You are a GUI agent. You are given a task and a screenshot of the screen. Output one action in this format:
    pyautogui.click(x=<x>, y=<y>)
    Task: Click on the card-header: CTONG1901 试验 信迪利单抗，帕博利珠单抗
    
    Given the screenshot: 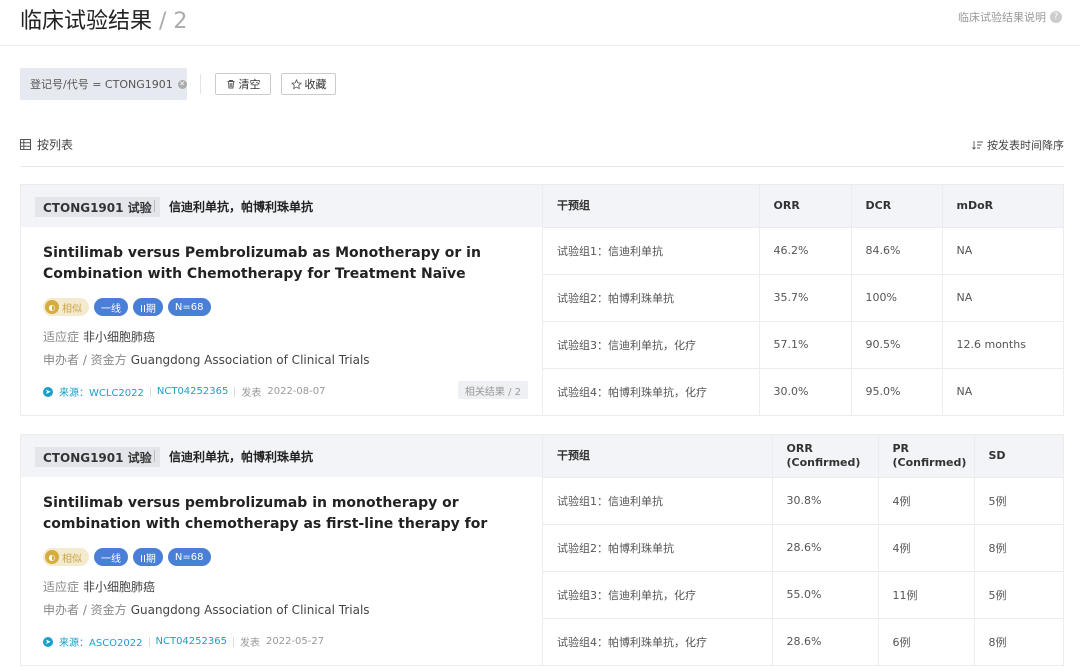 What is the action you would take?
    pyautogui.click(x=281, y=456)
    